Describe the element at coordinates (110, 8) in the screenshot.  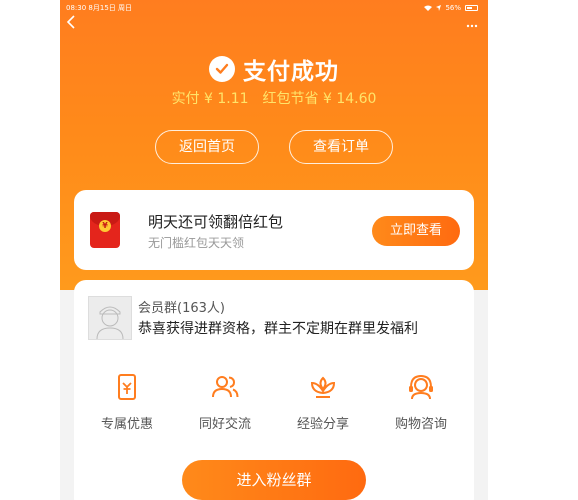
I see `status-date: 8月15日 周日` at that location.